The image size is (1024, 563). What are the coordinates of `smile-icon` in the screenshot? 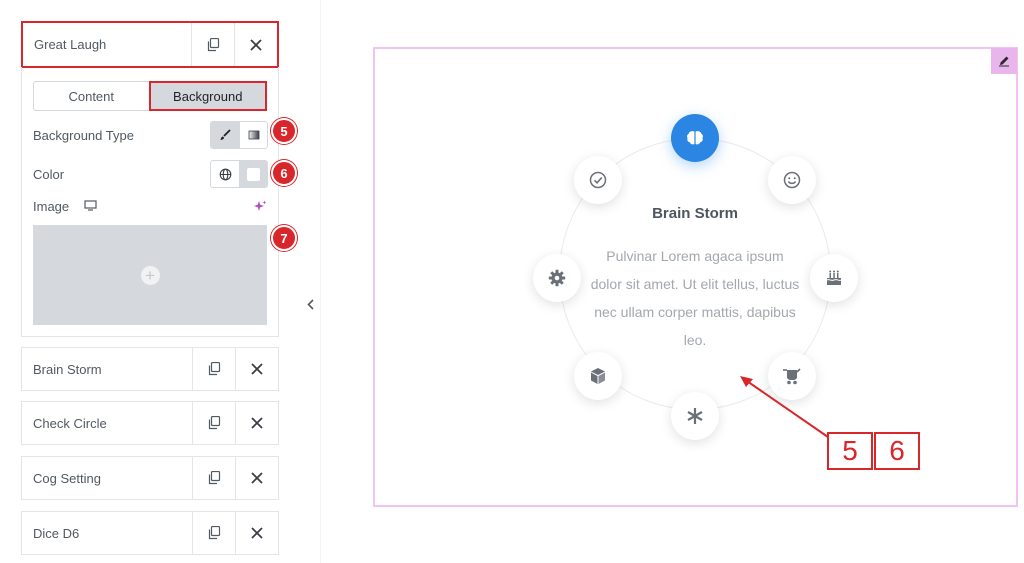 It's located at (792, 180).